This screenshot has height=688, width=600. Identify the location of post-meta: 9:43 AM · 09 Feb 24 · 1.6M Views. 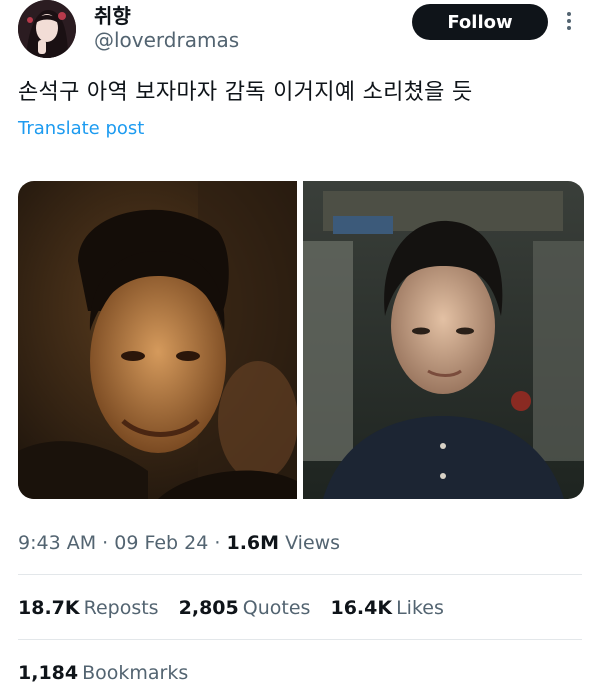
(179, 543).